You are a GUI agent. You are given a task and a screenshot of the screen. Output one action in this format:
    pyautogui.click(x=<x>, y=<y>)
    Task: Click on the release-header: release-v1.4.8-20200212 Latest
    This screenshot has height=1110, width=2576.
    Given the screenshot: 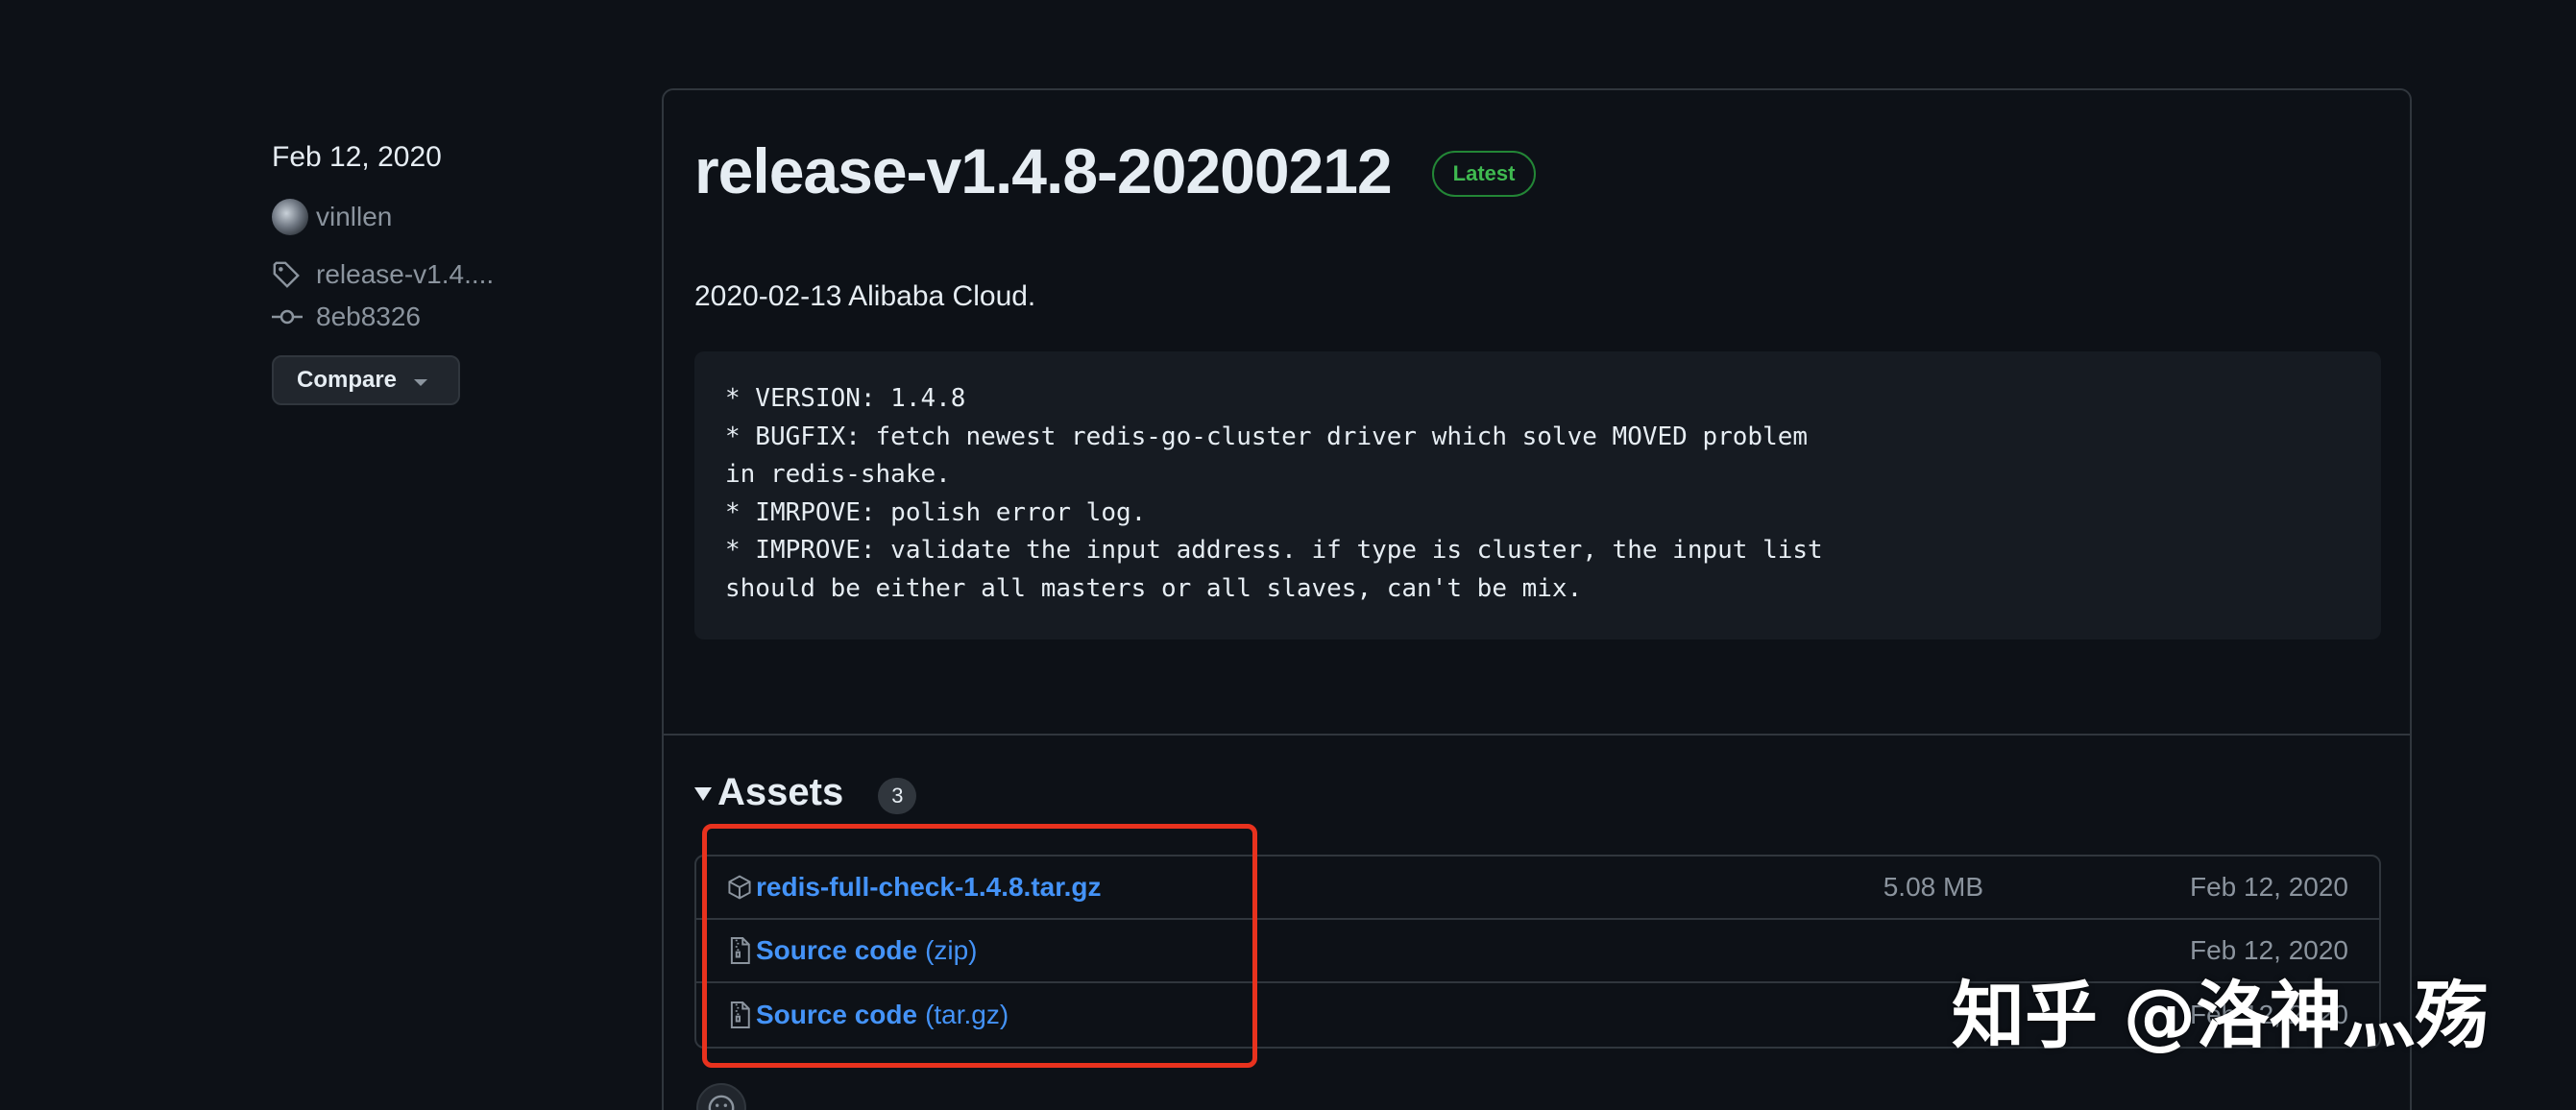 What is the action you would take?
    pyautogui.click(x=1115, y=170)
    